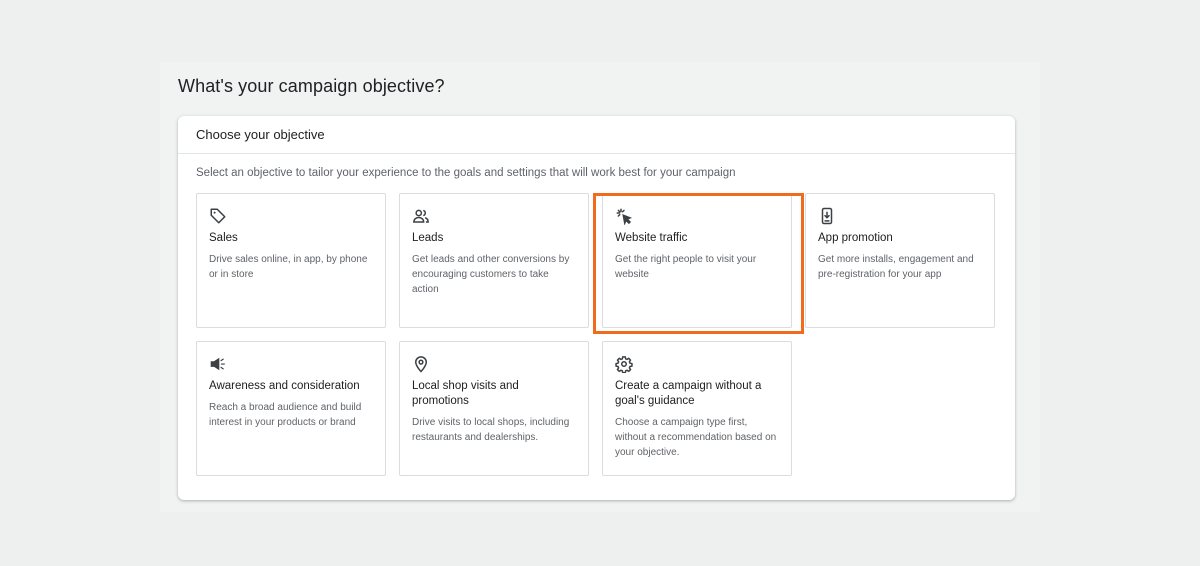 The height and width of the screenshot is (566, 1200). What do you see at coordinates (311, 86) in the screenshot?
I see `page-title: What's your campaign objective?` at bounding box center [311, 86].